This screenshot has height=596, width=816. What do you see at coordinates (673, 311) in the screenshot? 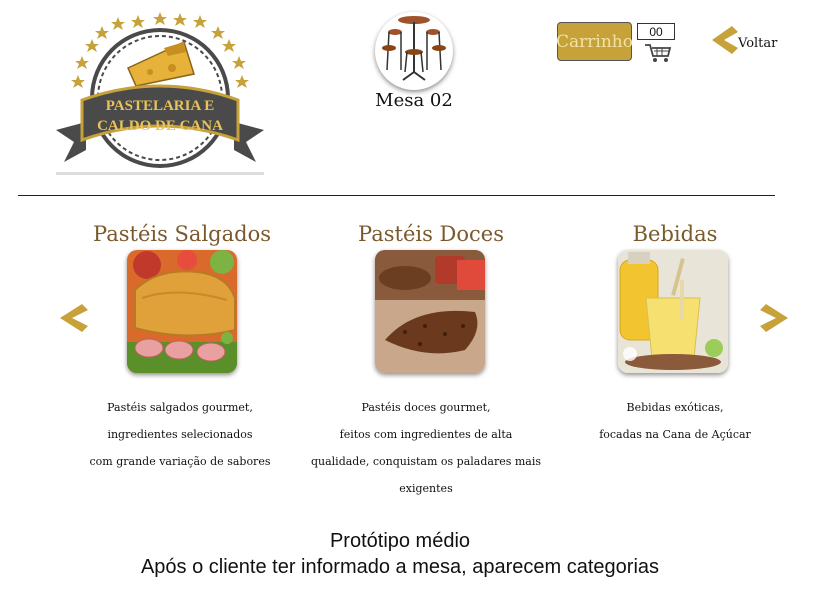
I see `category-image-bebidas` at bounding box center [673, 311].